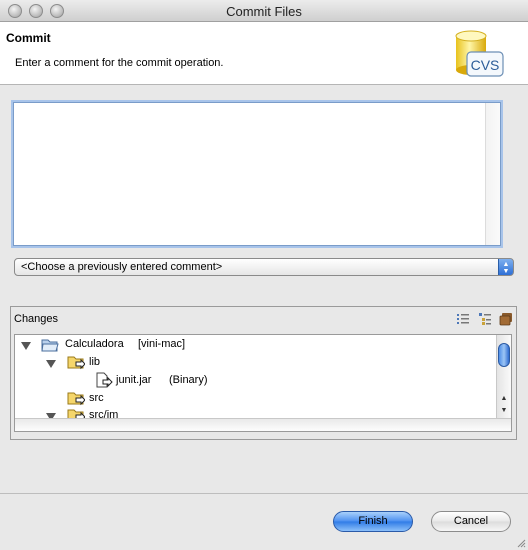 This screenshot has height=550, width=528. Describe the element at coordinates (188, 380) in the screenshot. I see `tree-detail: (Binary)` at that location.